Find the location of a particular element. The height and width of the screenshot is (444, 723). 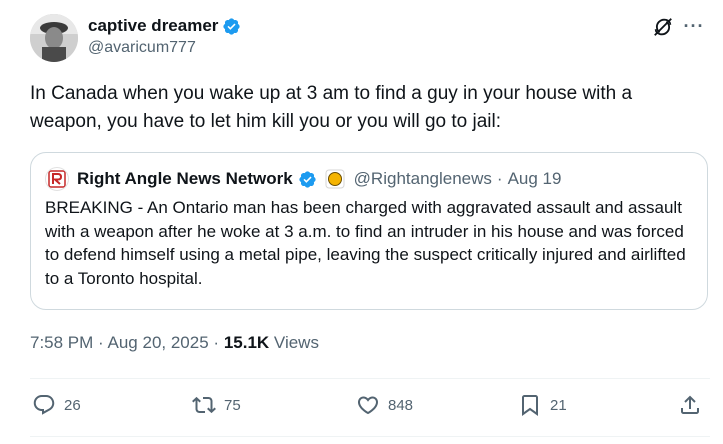

heart-icon is located at coordinates (368, 405).